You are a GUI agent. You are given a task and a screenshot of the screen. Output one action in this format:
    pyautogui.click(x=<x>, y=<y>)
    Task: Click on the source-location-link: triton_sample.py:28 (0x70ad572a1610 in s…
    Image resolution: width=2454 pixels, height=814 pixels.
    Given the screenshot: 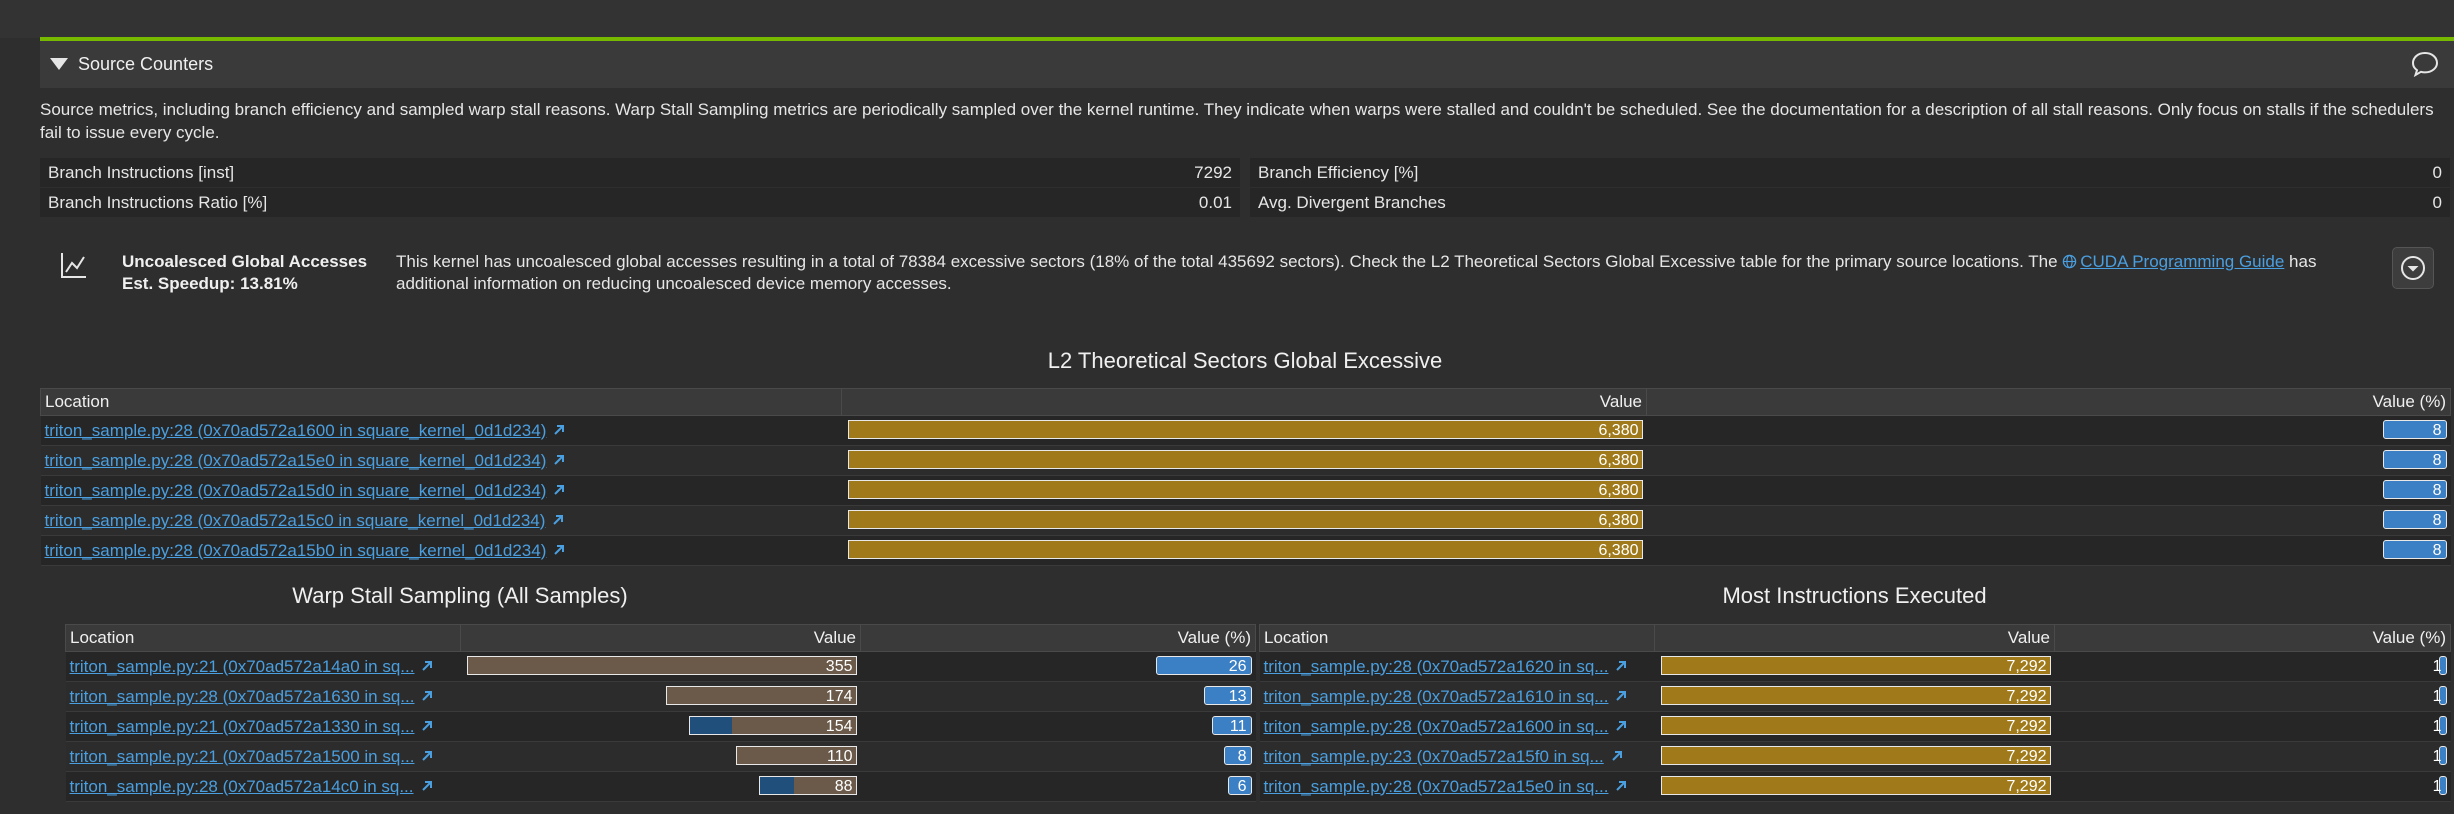 What is the action you would take?
    pyautogui.click(x=1436, y=696)
    